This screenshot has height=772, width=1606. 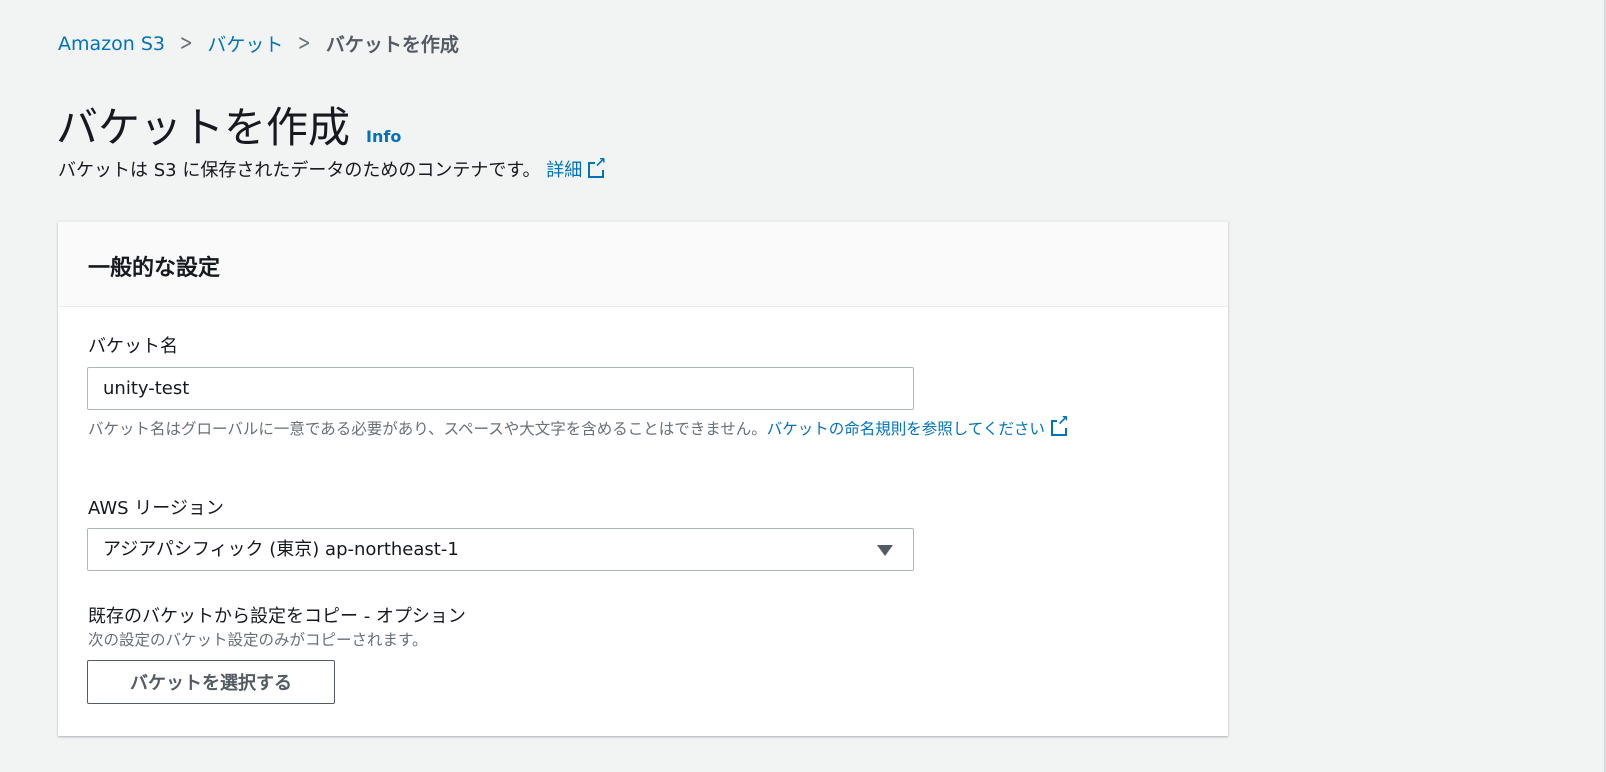 I want to click on breadcrumb-current: バケットを作成, so click(x=392, y=45).